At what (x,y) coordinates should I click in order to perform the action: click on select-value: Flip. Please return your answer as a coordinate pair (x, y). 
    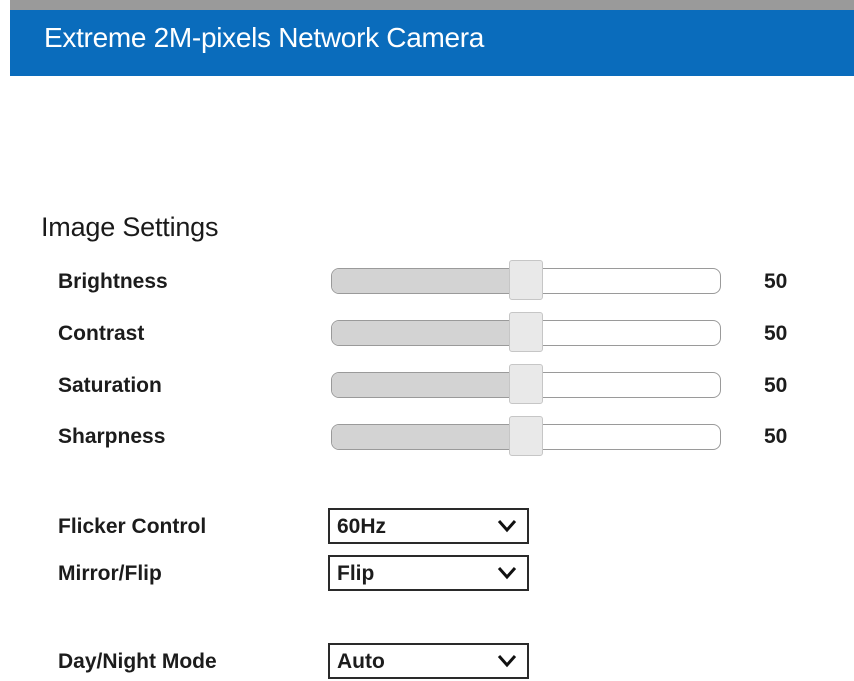
    Looking at the image, I should click on (356, 573).